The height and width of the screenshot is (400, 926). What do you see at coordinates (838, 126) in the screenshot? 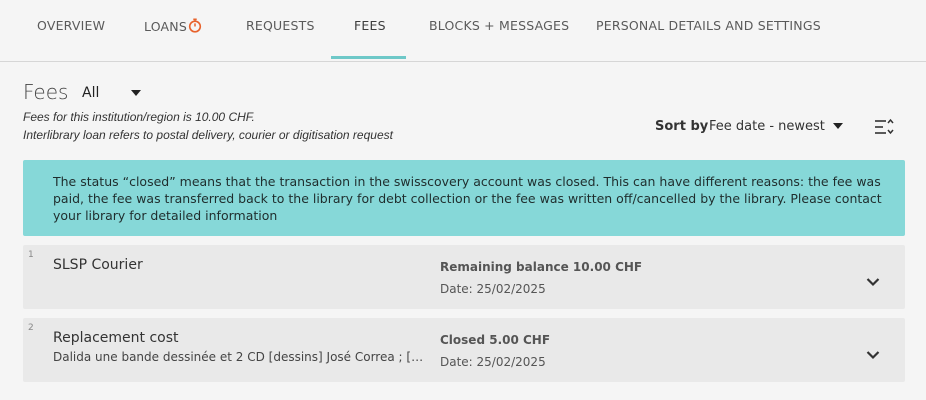
I see `sort-chevron-down-icon` at bounding box center [838, 126].